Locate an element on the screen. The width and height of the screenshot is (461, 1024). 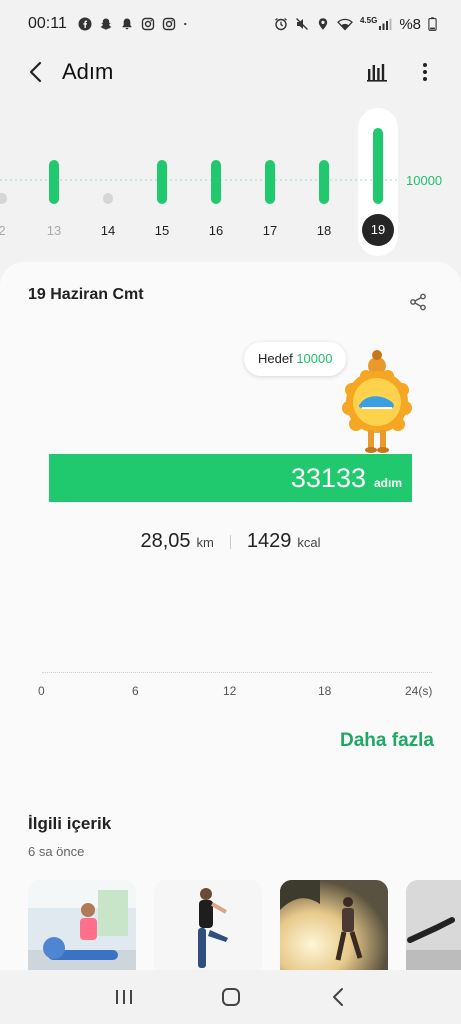
hourly-chart-axis: 0 6 12 18 24(s) is located at coordinates (235, 687).